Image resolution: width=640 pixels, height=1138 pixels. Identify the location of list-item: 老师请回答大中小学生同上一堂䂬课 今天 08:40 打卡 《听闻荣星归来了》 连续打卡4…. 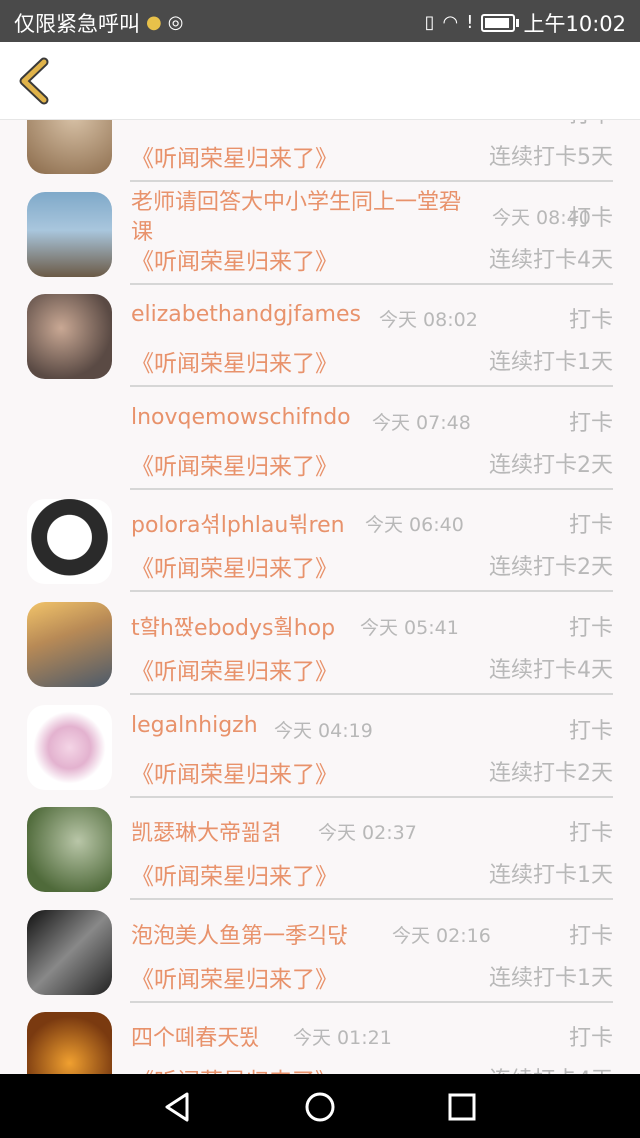
(320, 227).